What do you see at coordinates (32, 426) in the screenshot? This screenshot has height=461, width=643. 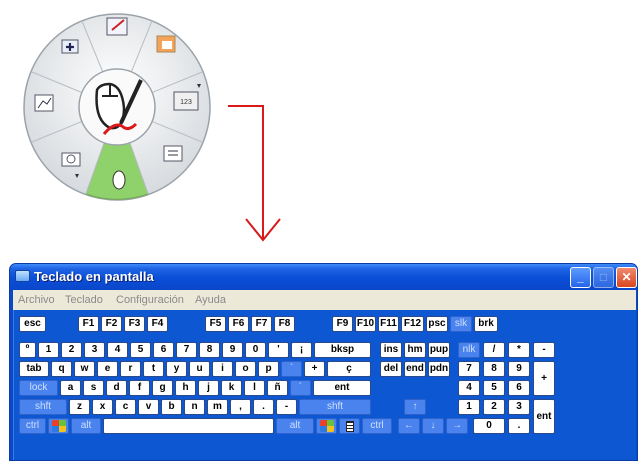 I see `key-left-ctrl: ctrl` at bounding box center [32, 426].